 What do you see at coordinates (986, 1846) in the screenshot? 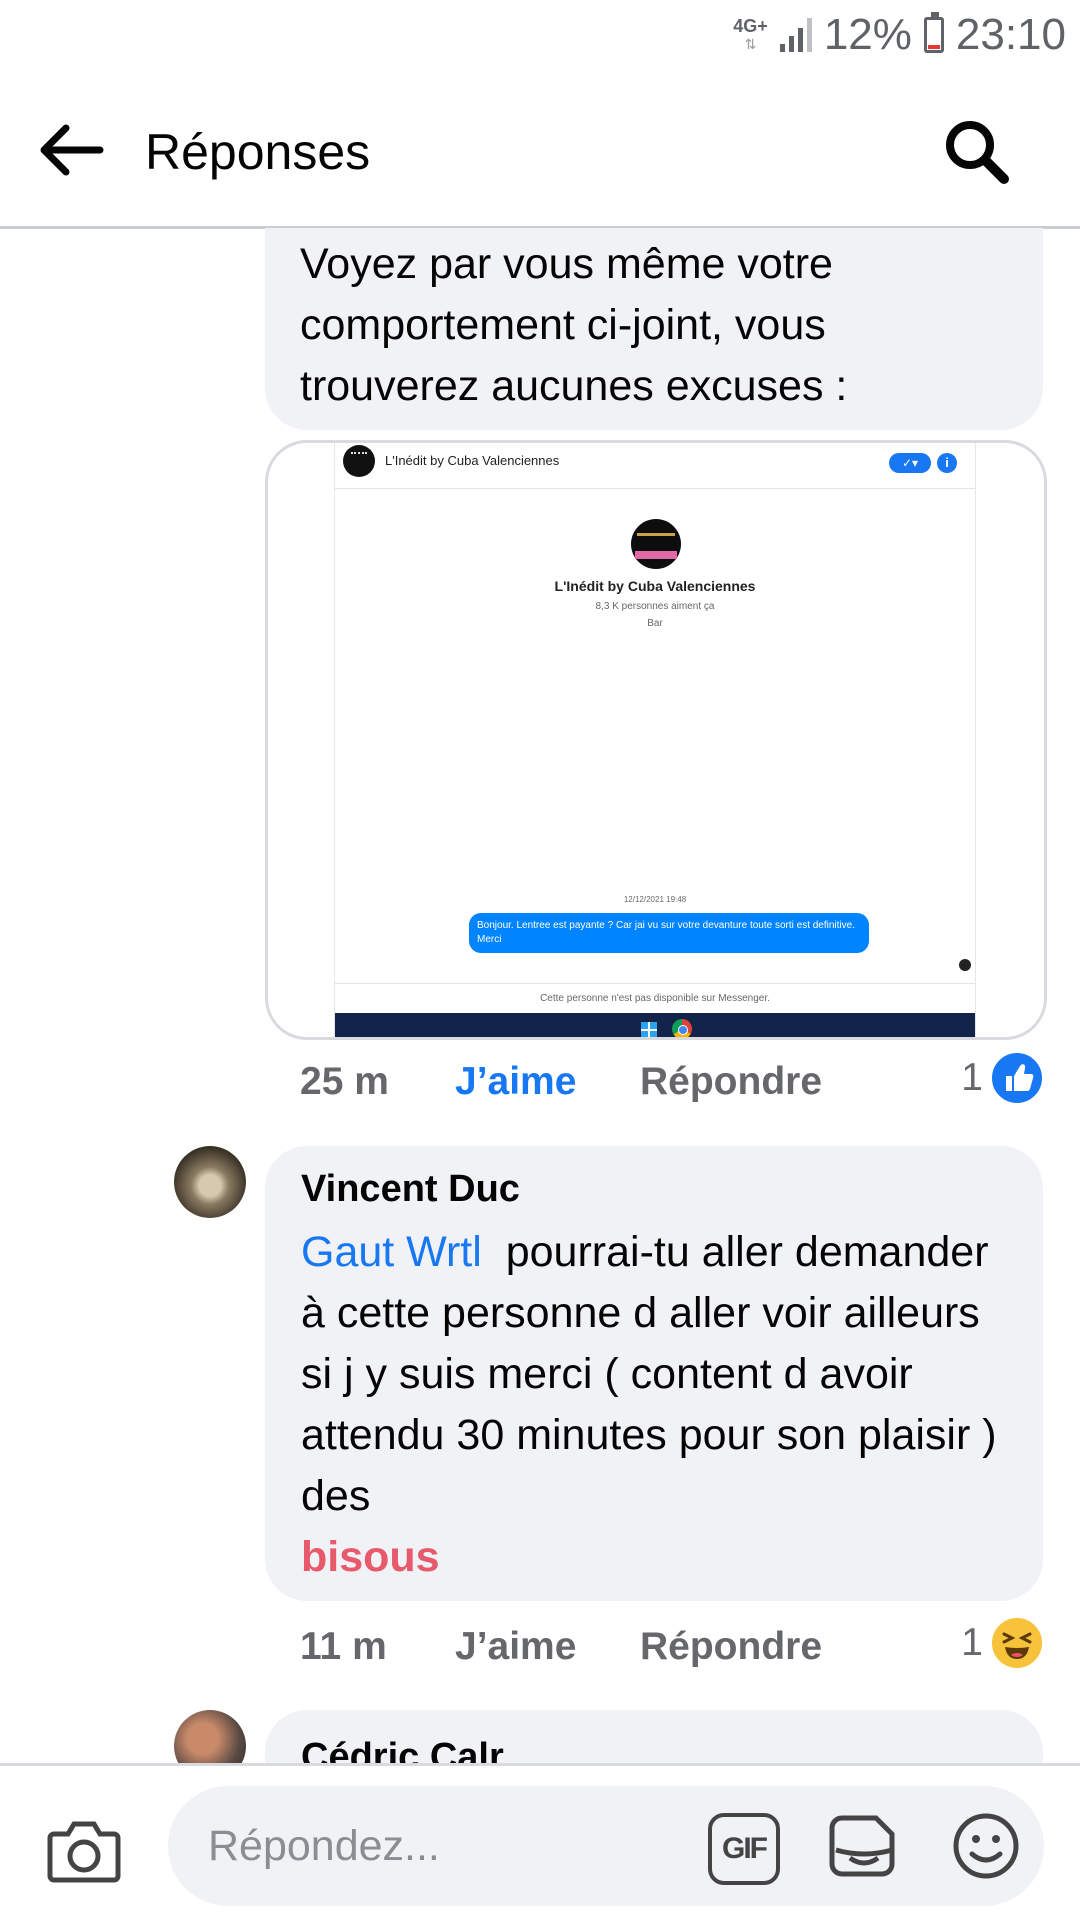
I see `emoji-icon` at bounding box center [986, 1846].